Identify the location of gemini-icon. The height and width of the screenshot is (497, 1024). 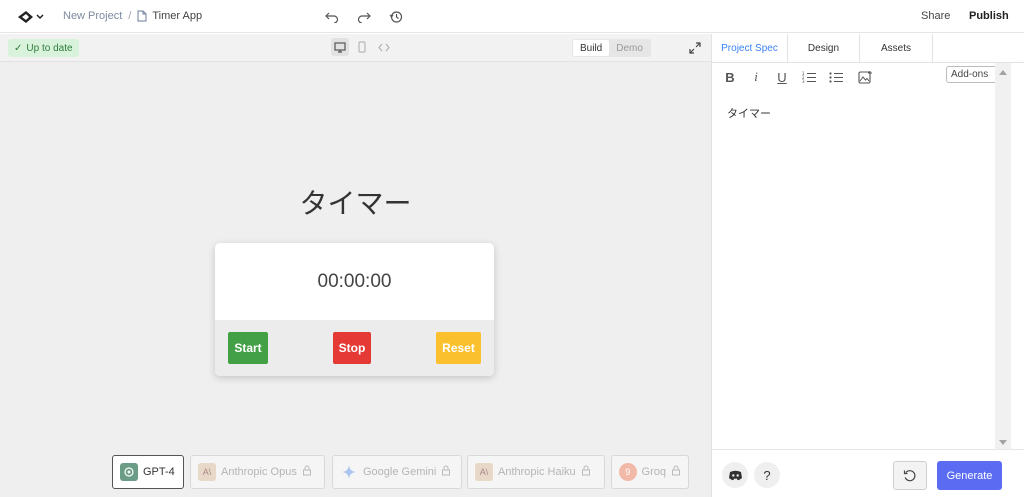
(349, 472).